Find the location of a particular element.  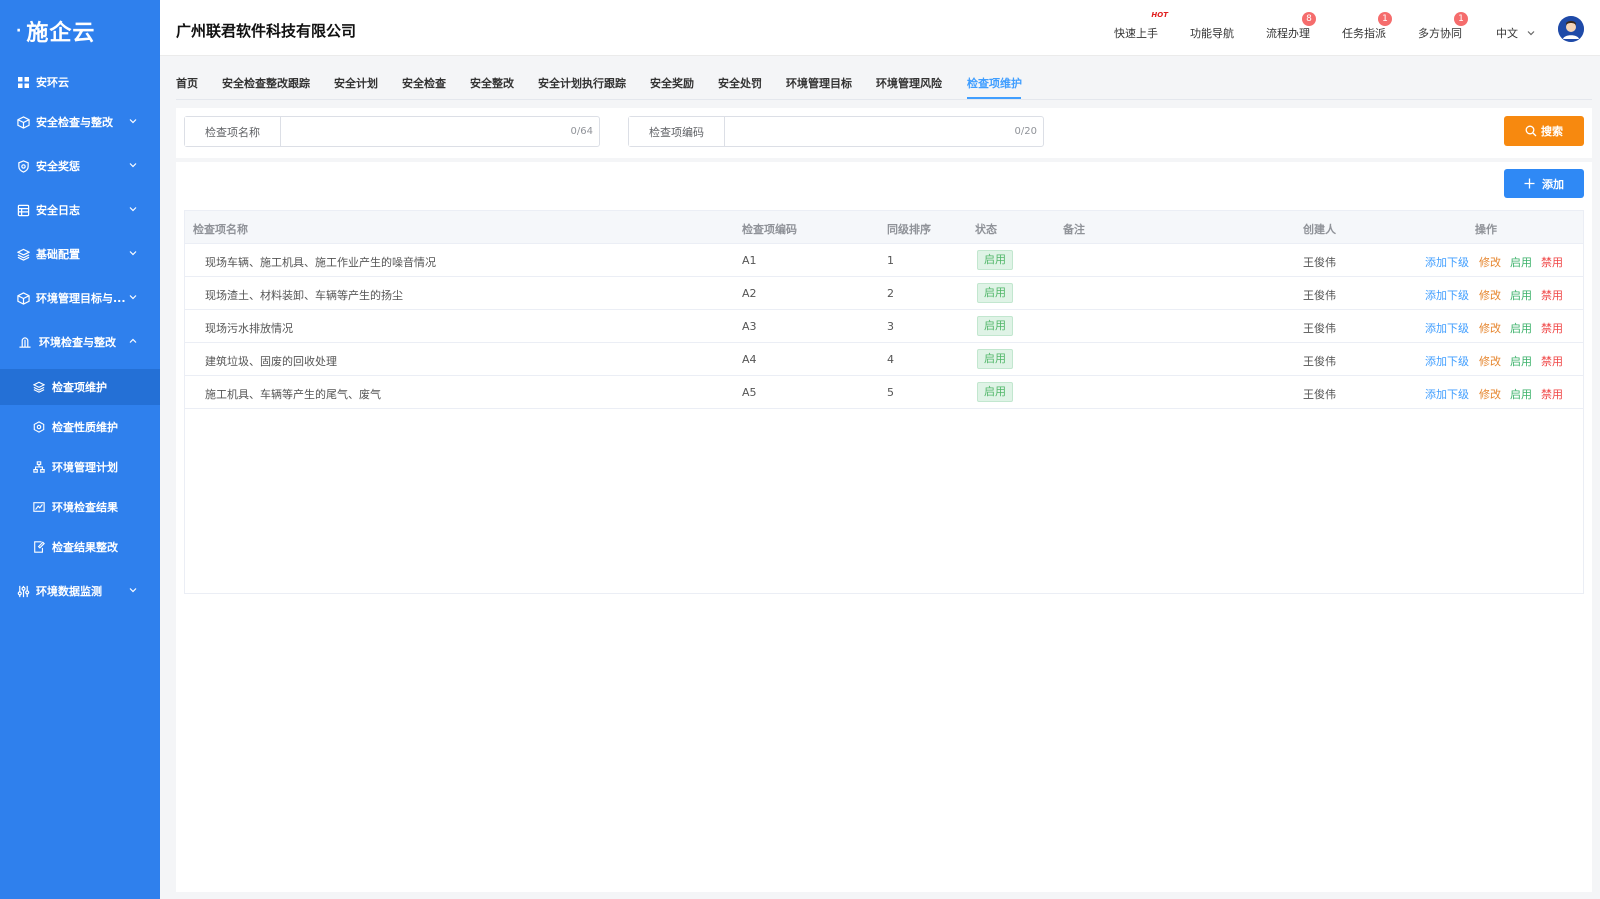

nav-process-handling: 流程办理 8 is located at coordinates (1291, 26).